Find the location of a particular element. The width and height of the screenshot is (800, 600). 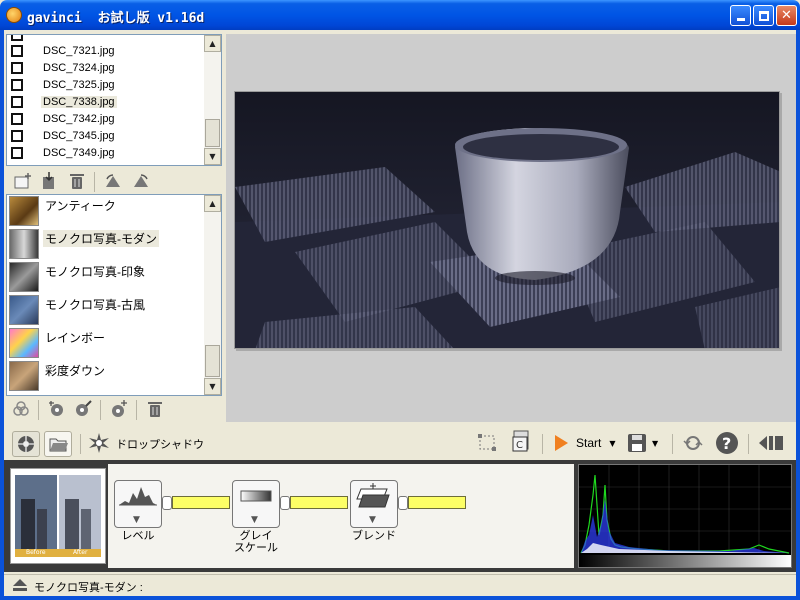

levels-filter-node: ▼ is located at coordinates (138, 504).